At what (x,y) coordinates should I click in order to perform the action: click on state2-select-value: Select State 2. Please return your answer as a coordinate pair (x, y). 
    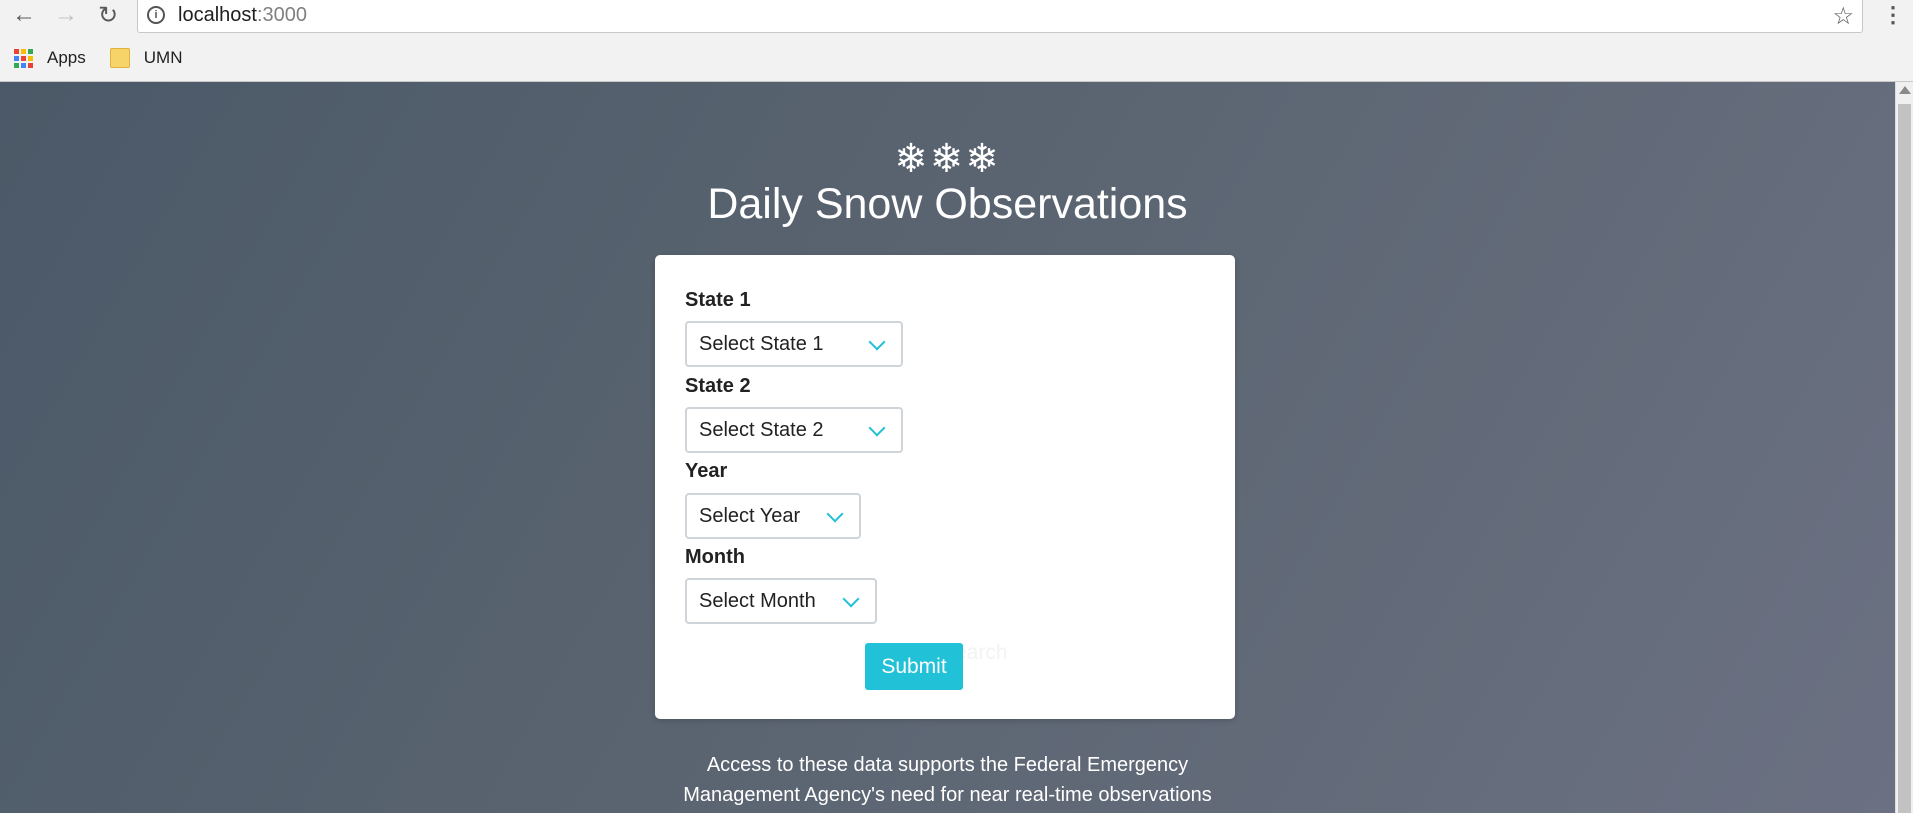
    Looking at the image, I should click on (761, 430).